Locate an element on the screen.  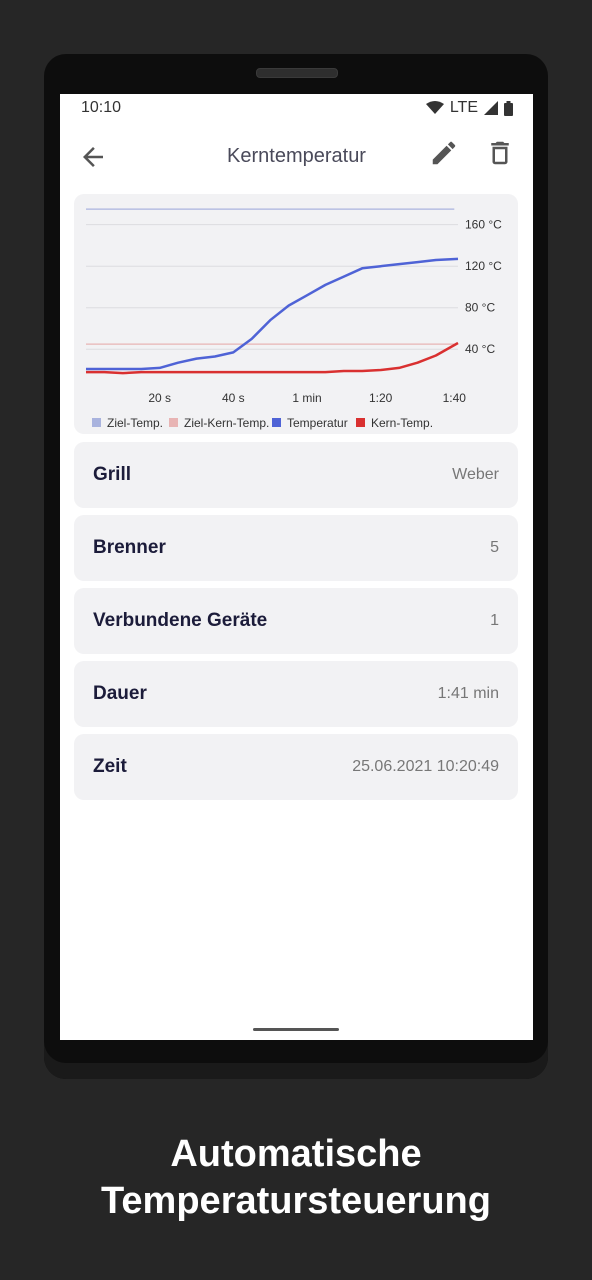
detail-value: 5 is located at coordinates (494, 547).